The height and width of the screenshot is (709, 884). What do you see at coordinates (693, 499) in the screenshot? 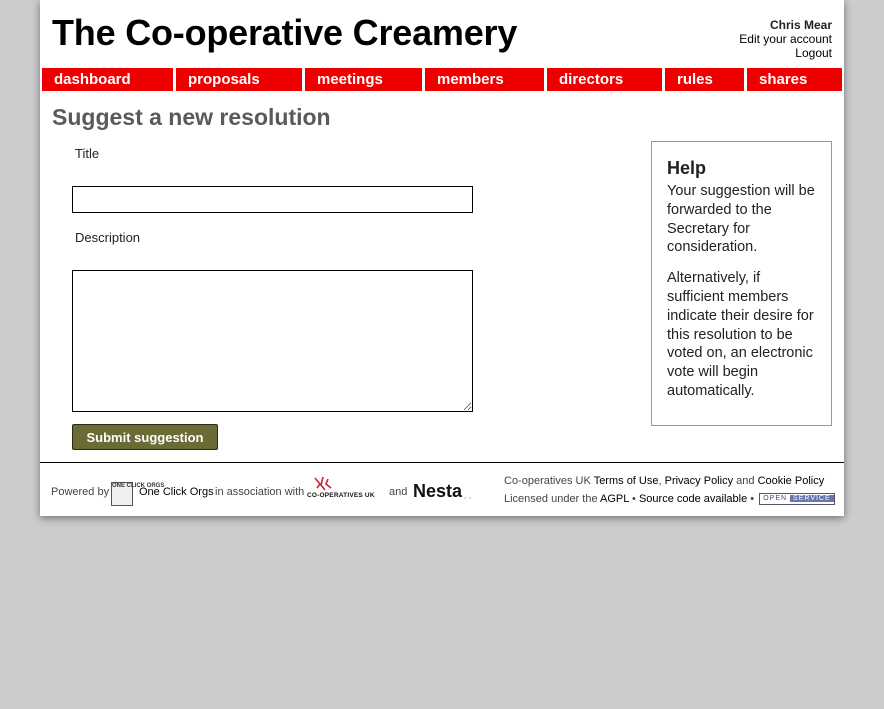
I see `source-code-link: Source code available` at bounding box center [693, 499].